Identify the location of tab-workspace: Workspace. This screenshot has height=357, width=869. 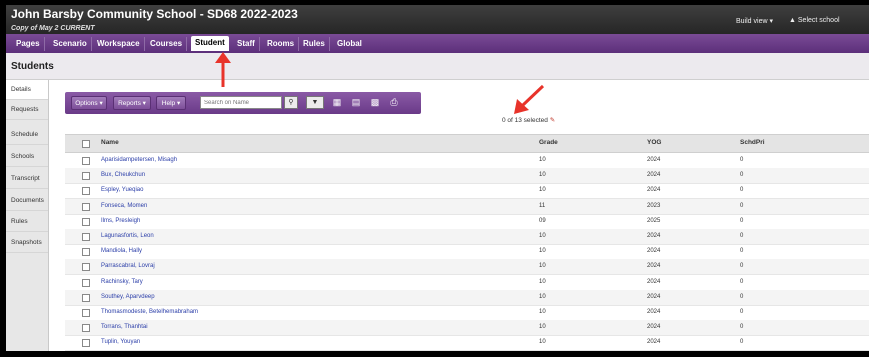
(119, 44).